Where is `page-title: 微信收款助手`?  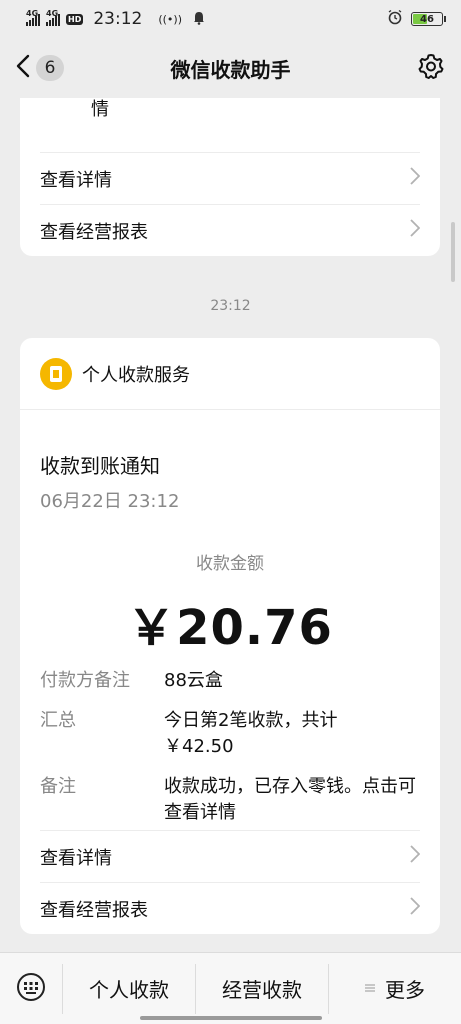 page-title: 微信收款助手 is located at coordinates (230, 69).